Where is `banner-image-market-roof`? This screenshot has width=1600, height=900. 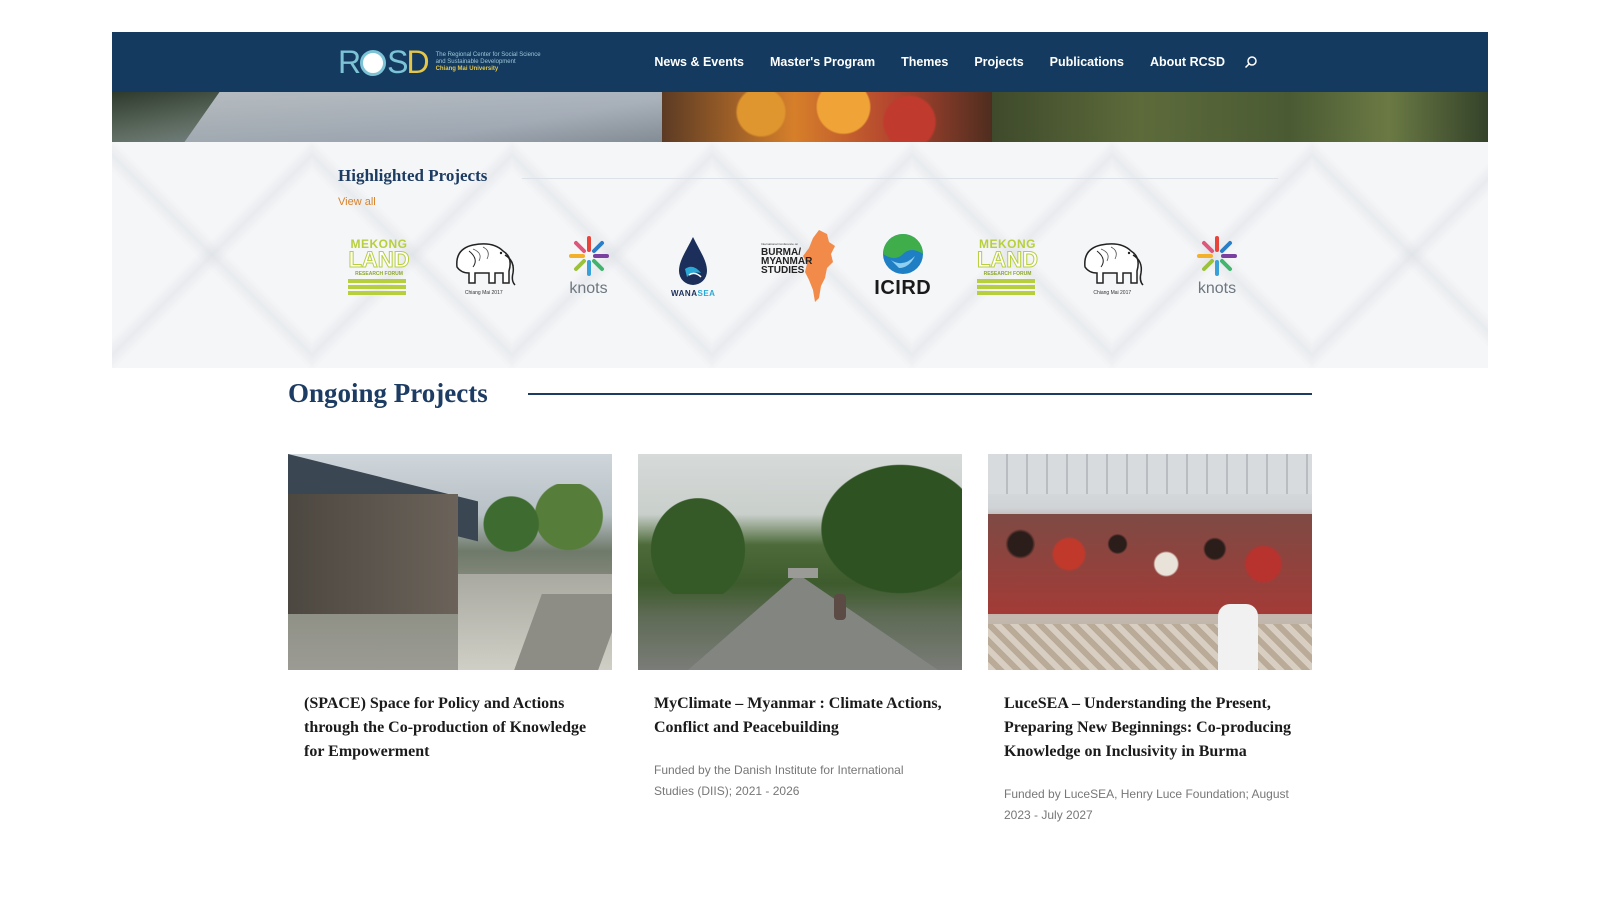
banner-image-market-roof is located at coordinates (426, 117).